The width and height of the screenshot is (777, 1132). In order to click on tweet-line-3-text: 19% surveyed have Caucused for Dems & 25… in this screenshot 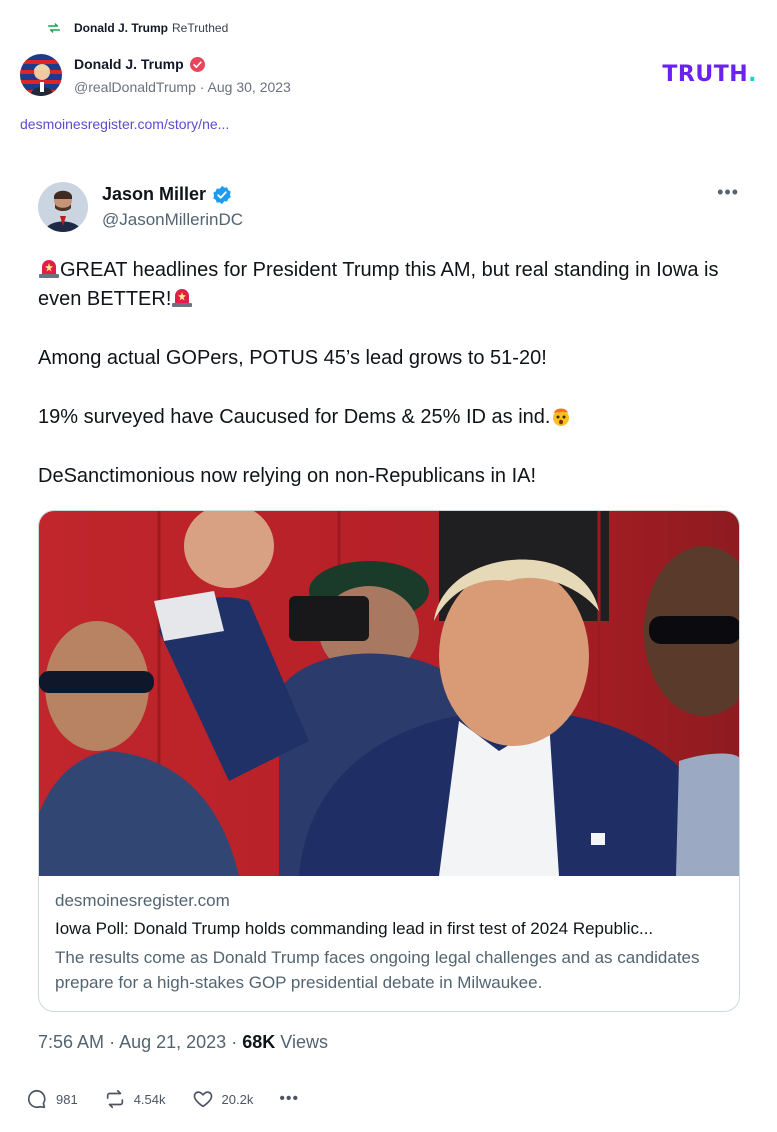, I will do `click(294, 417)`.